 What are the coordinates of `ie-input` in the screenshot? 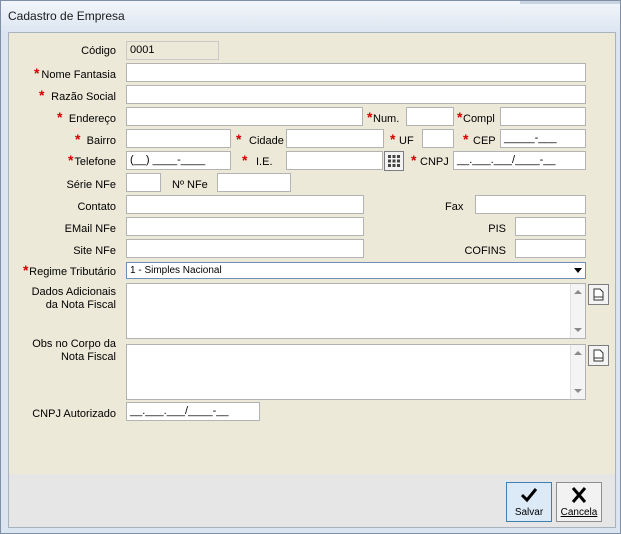 It's located at (334, 160).